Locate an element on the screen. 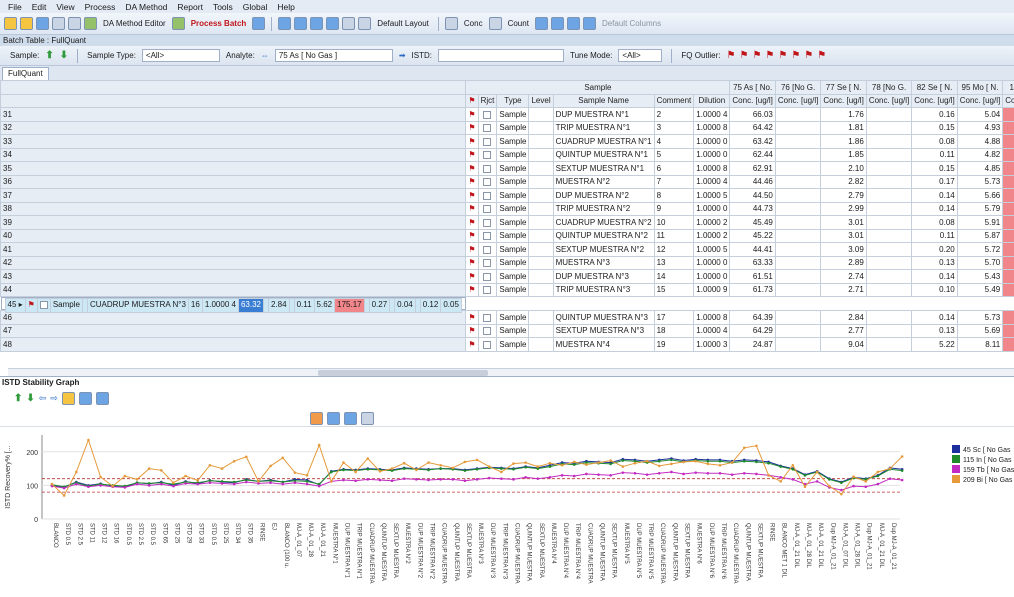 The image size is (1014, 597). conc-cell: 184.41 is located at coordinates (1008, 263).